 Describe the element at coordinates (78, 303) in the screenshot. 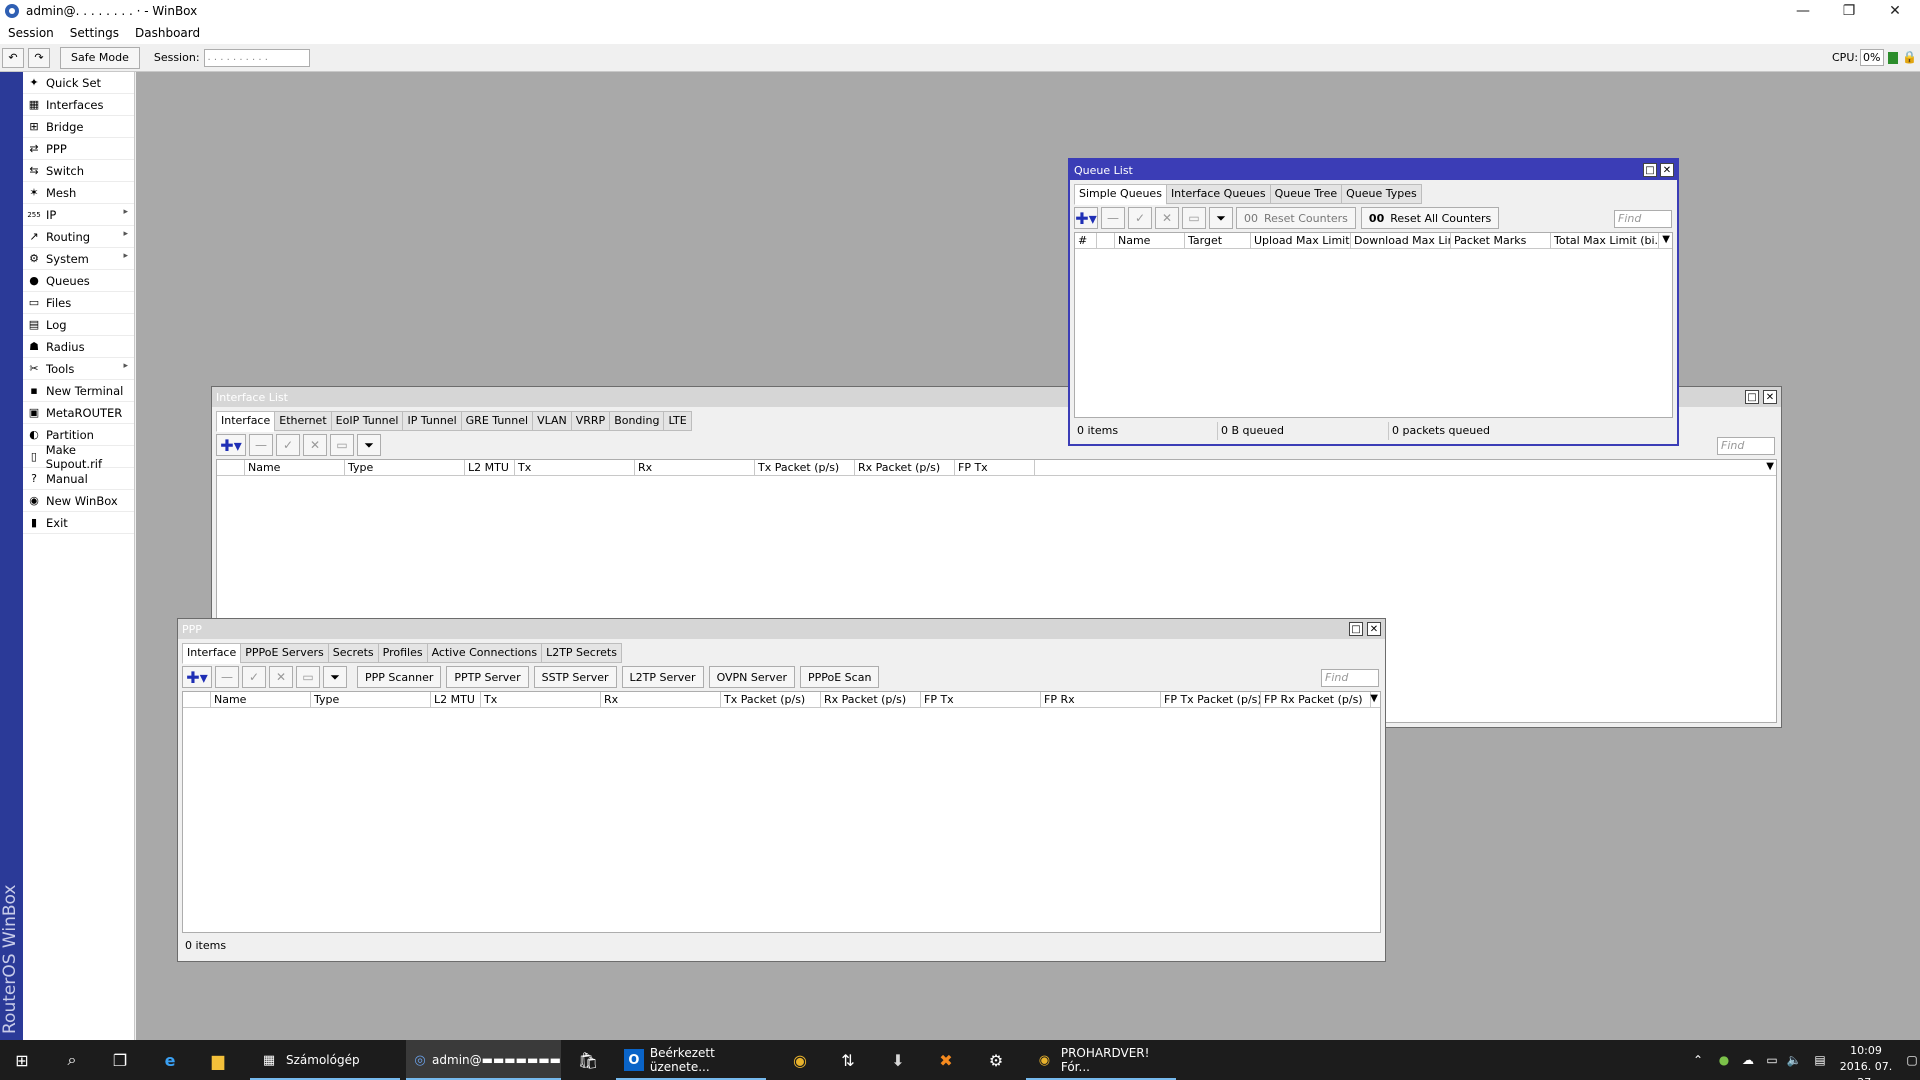

I see `sidebar-item-files: ▭ Files` at that location.